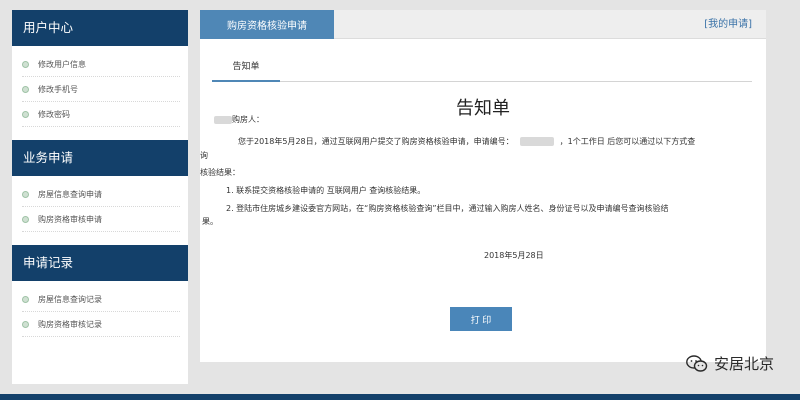  Describe the element at coordinates (70, 219) in the screenshot. I see `sidebar-item-label: 购房资格审核申请` at that location.